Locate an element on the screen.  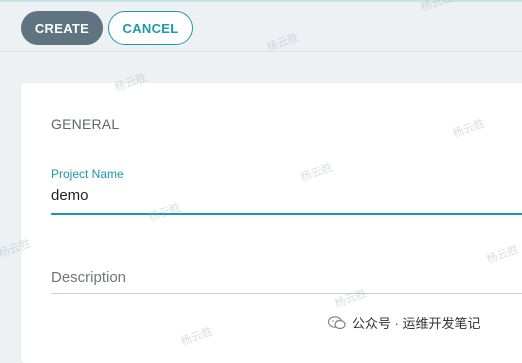
create-button: CREATE is located at coordinates (62, 28).